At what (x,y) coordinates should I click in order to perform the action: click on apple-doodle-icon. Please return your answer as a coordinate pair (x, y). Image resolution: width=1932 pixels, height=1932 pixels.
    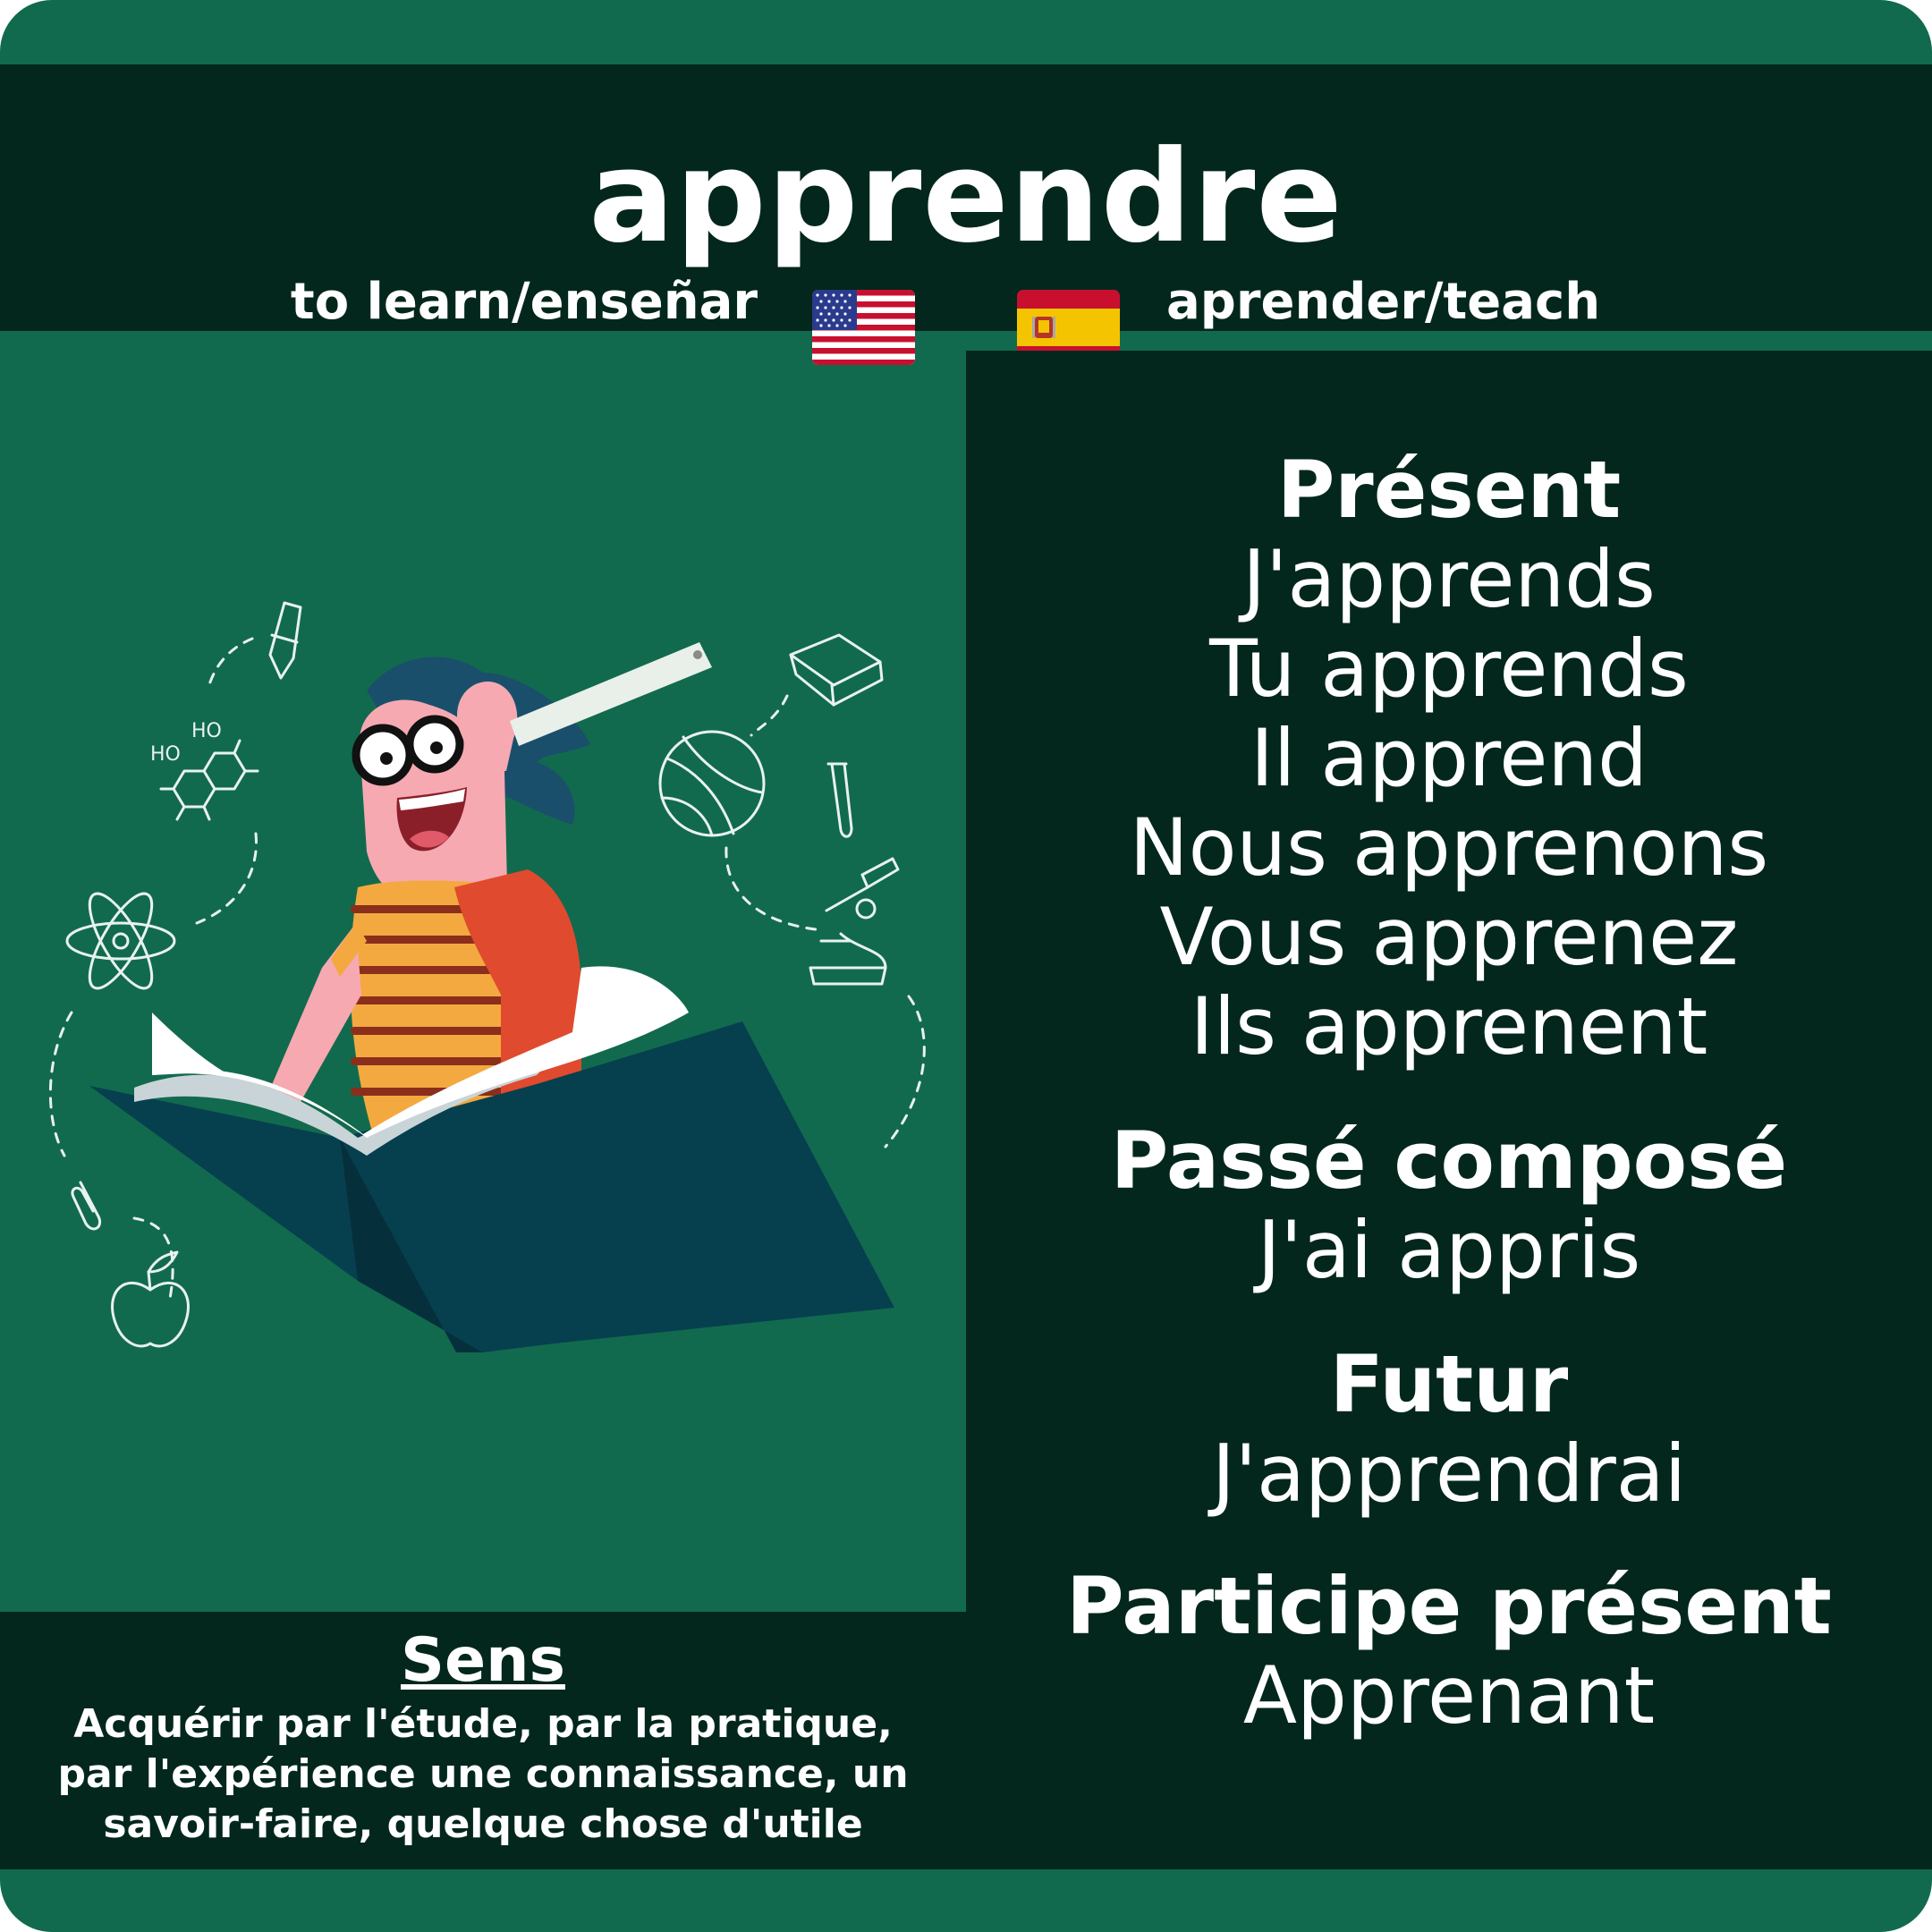
    Looking at the image, I should click on (150, 1299).